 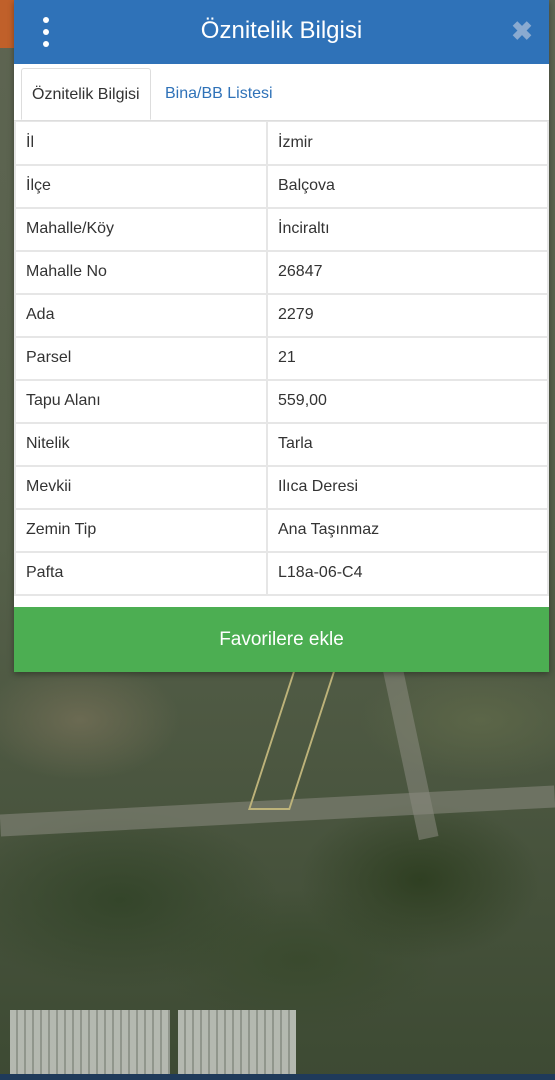 I want to click on attribute-key: Mahalle No, so click(x=141, y=272).